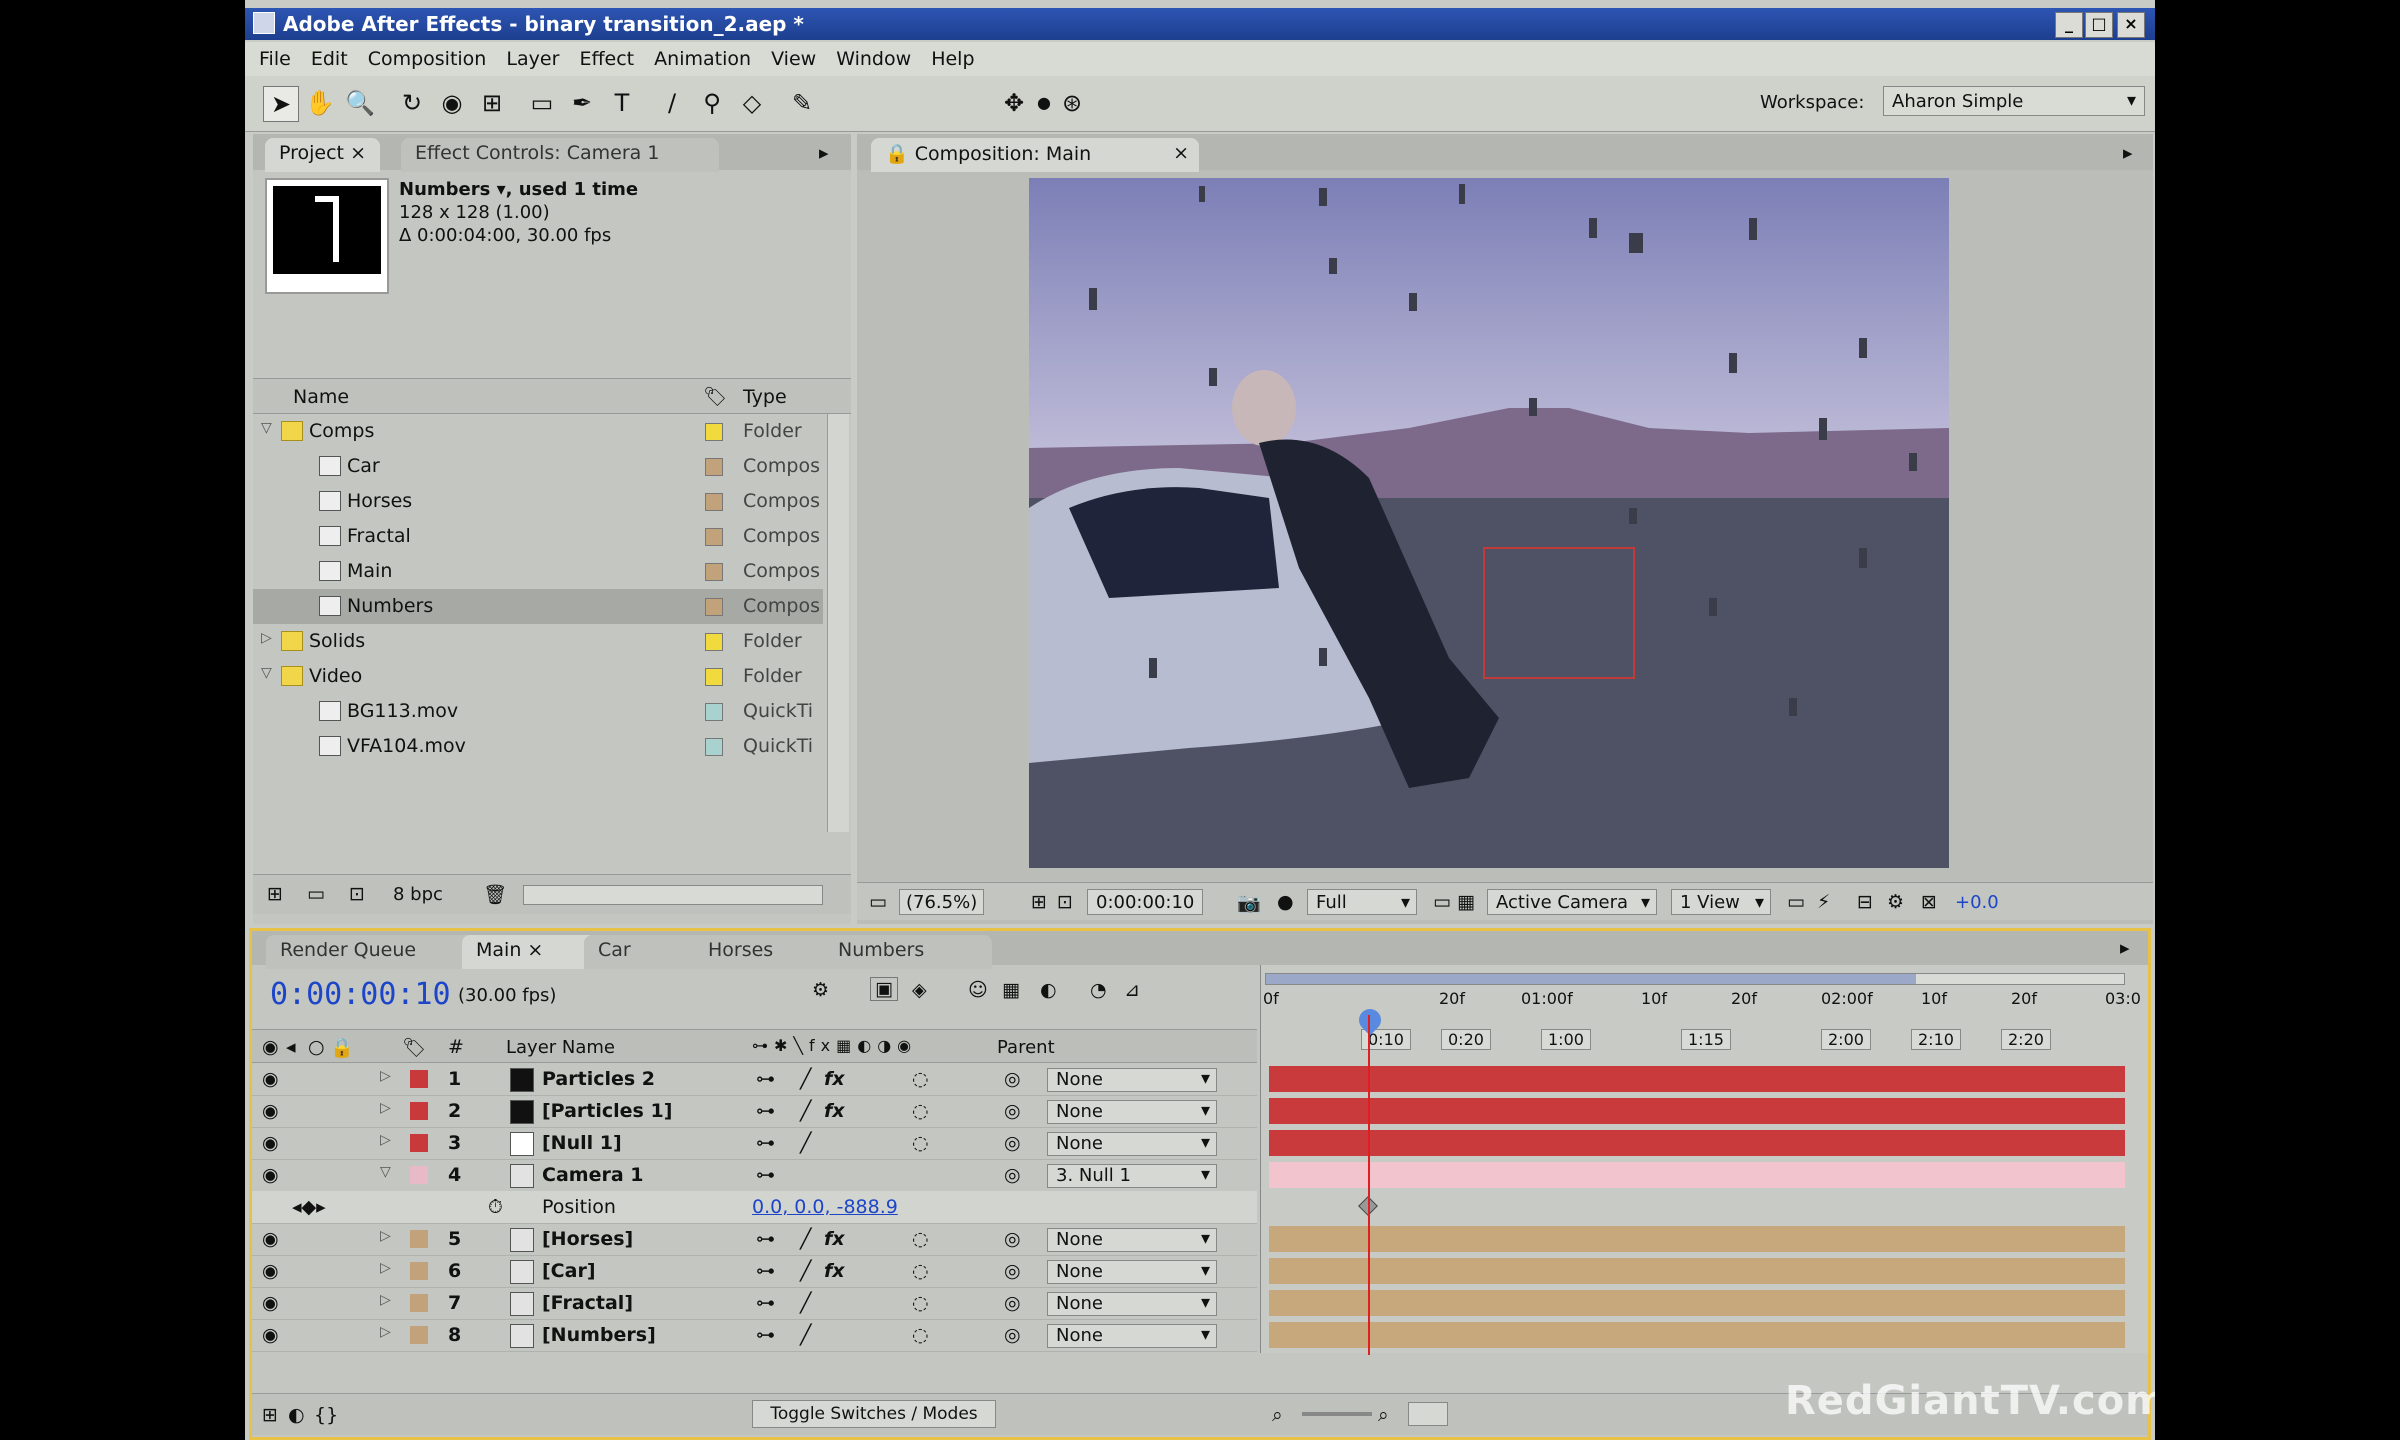 Image resolution: width=2400 pixels, height=1440 pixels. I want to click on pan-behind-icon: ⊞, so click(492, 103).